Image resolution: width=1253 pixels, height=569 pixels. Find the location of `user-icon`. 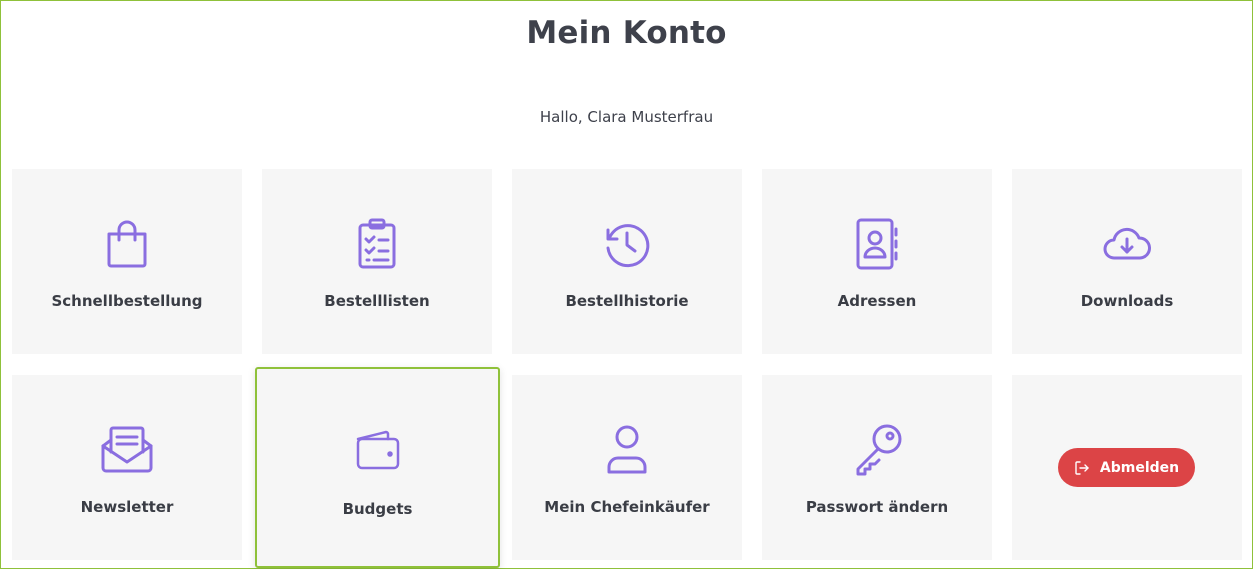

user-icon is located at coordinates (627, 450).